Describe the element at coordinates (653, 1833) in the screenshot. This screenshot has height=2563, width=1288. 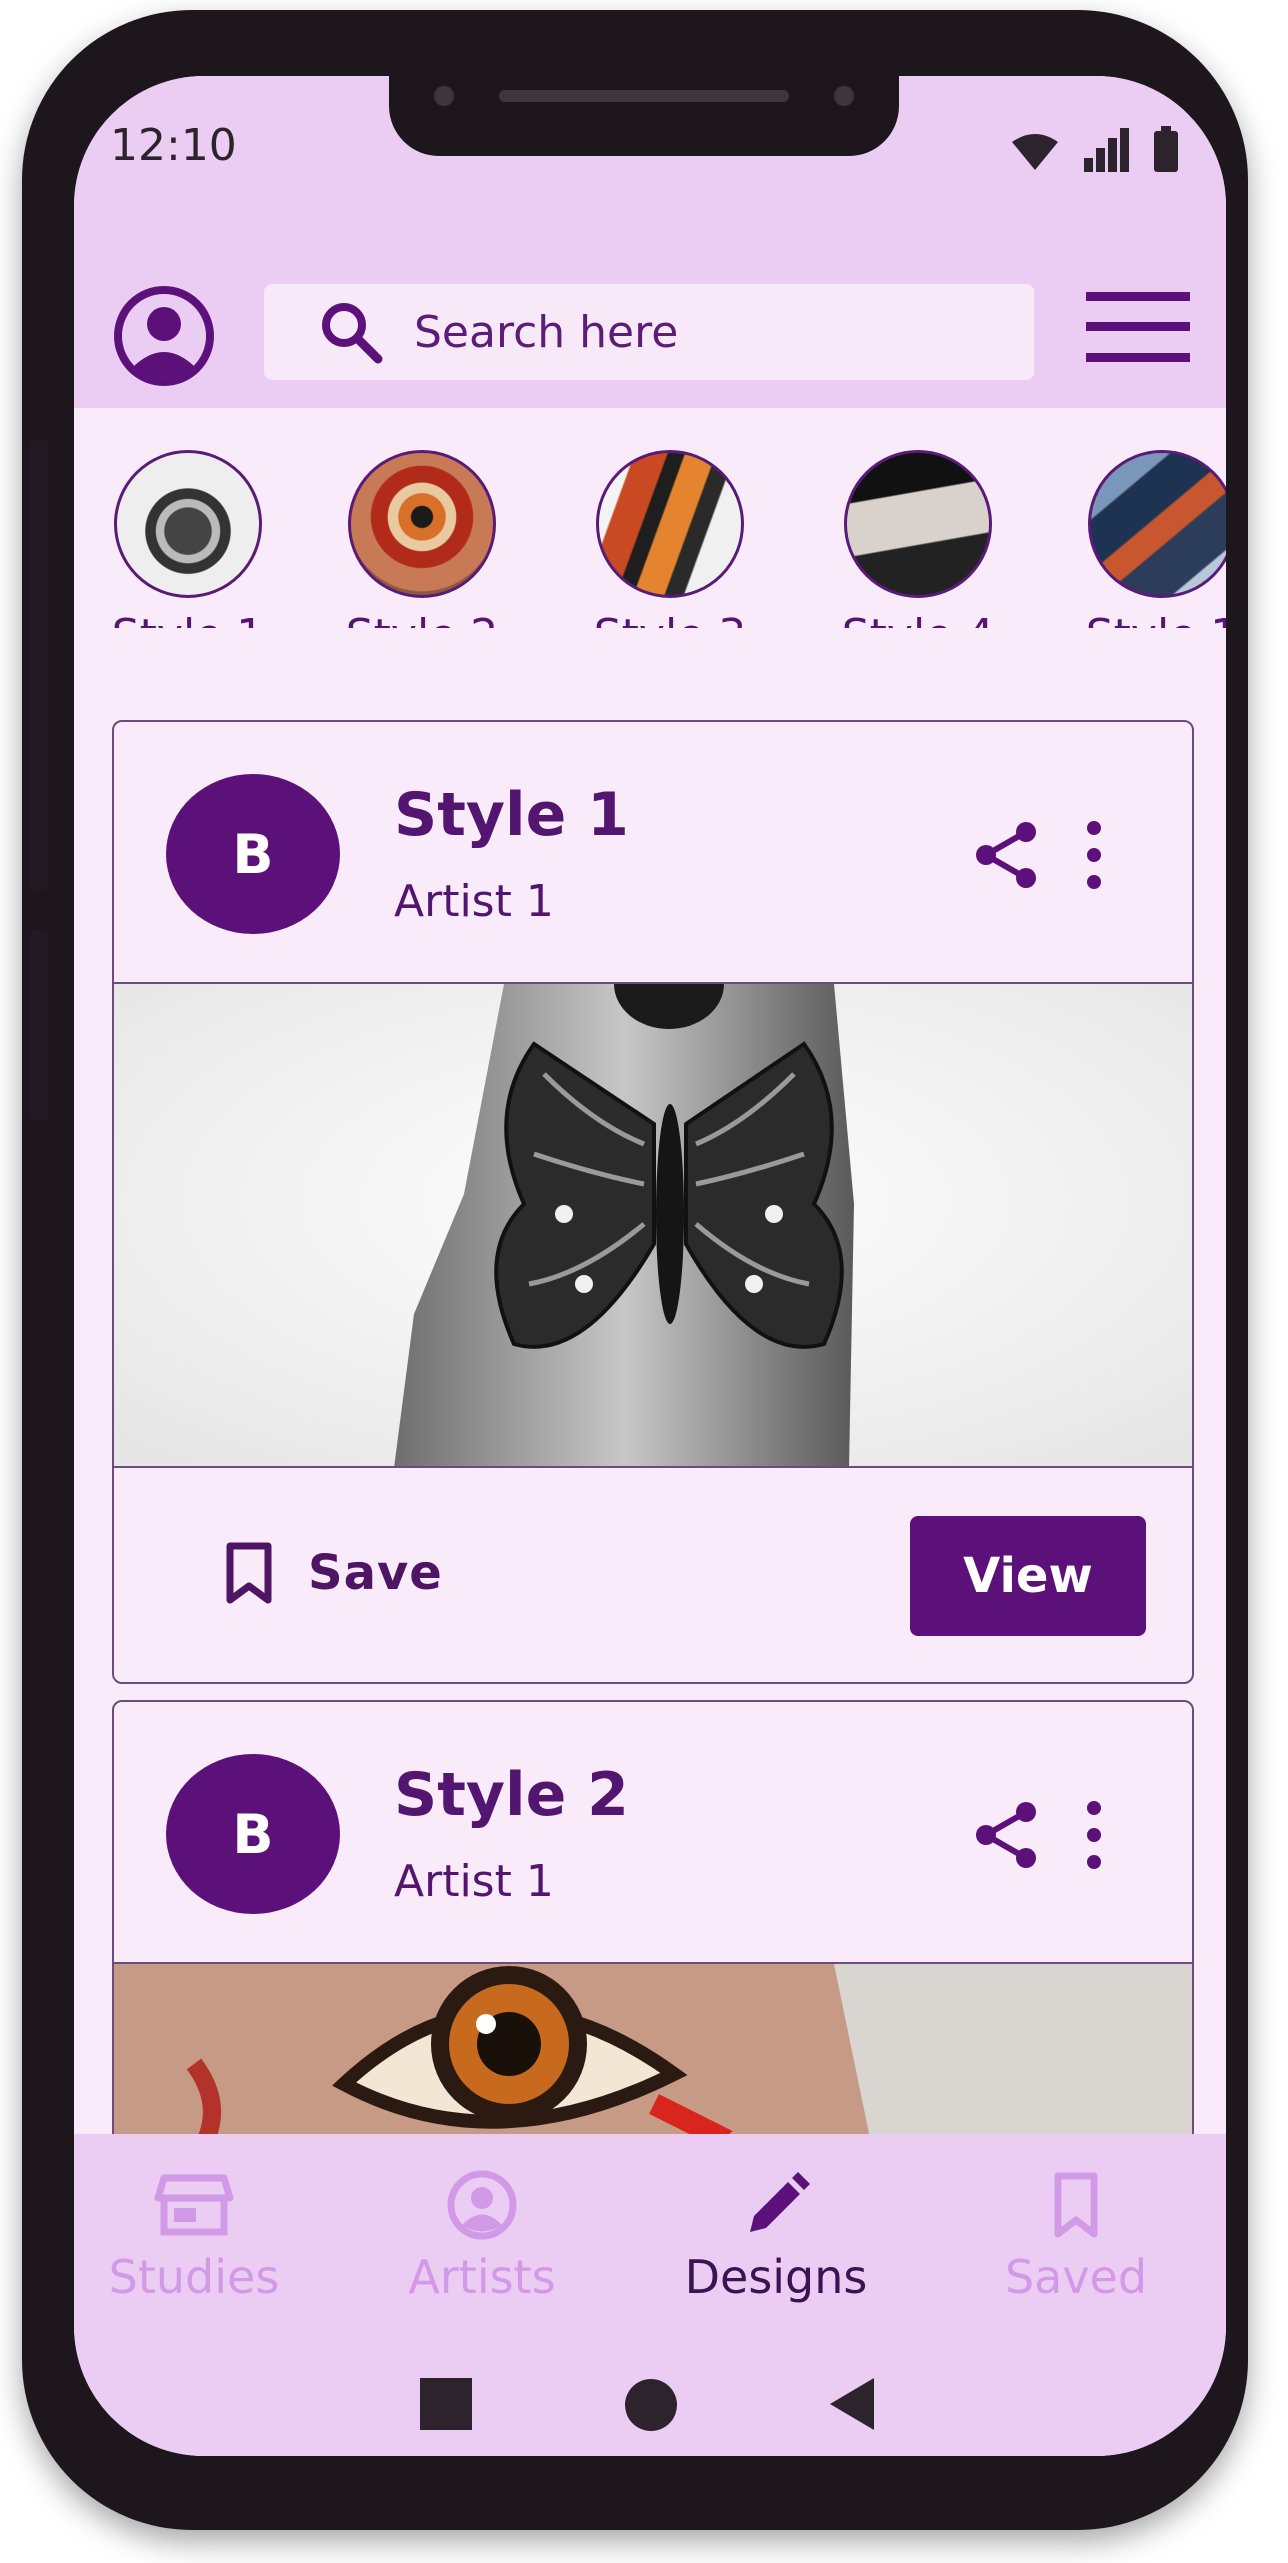
I see `post-header: B Style 2 Artist 1` at that location.